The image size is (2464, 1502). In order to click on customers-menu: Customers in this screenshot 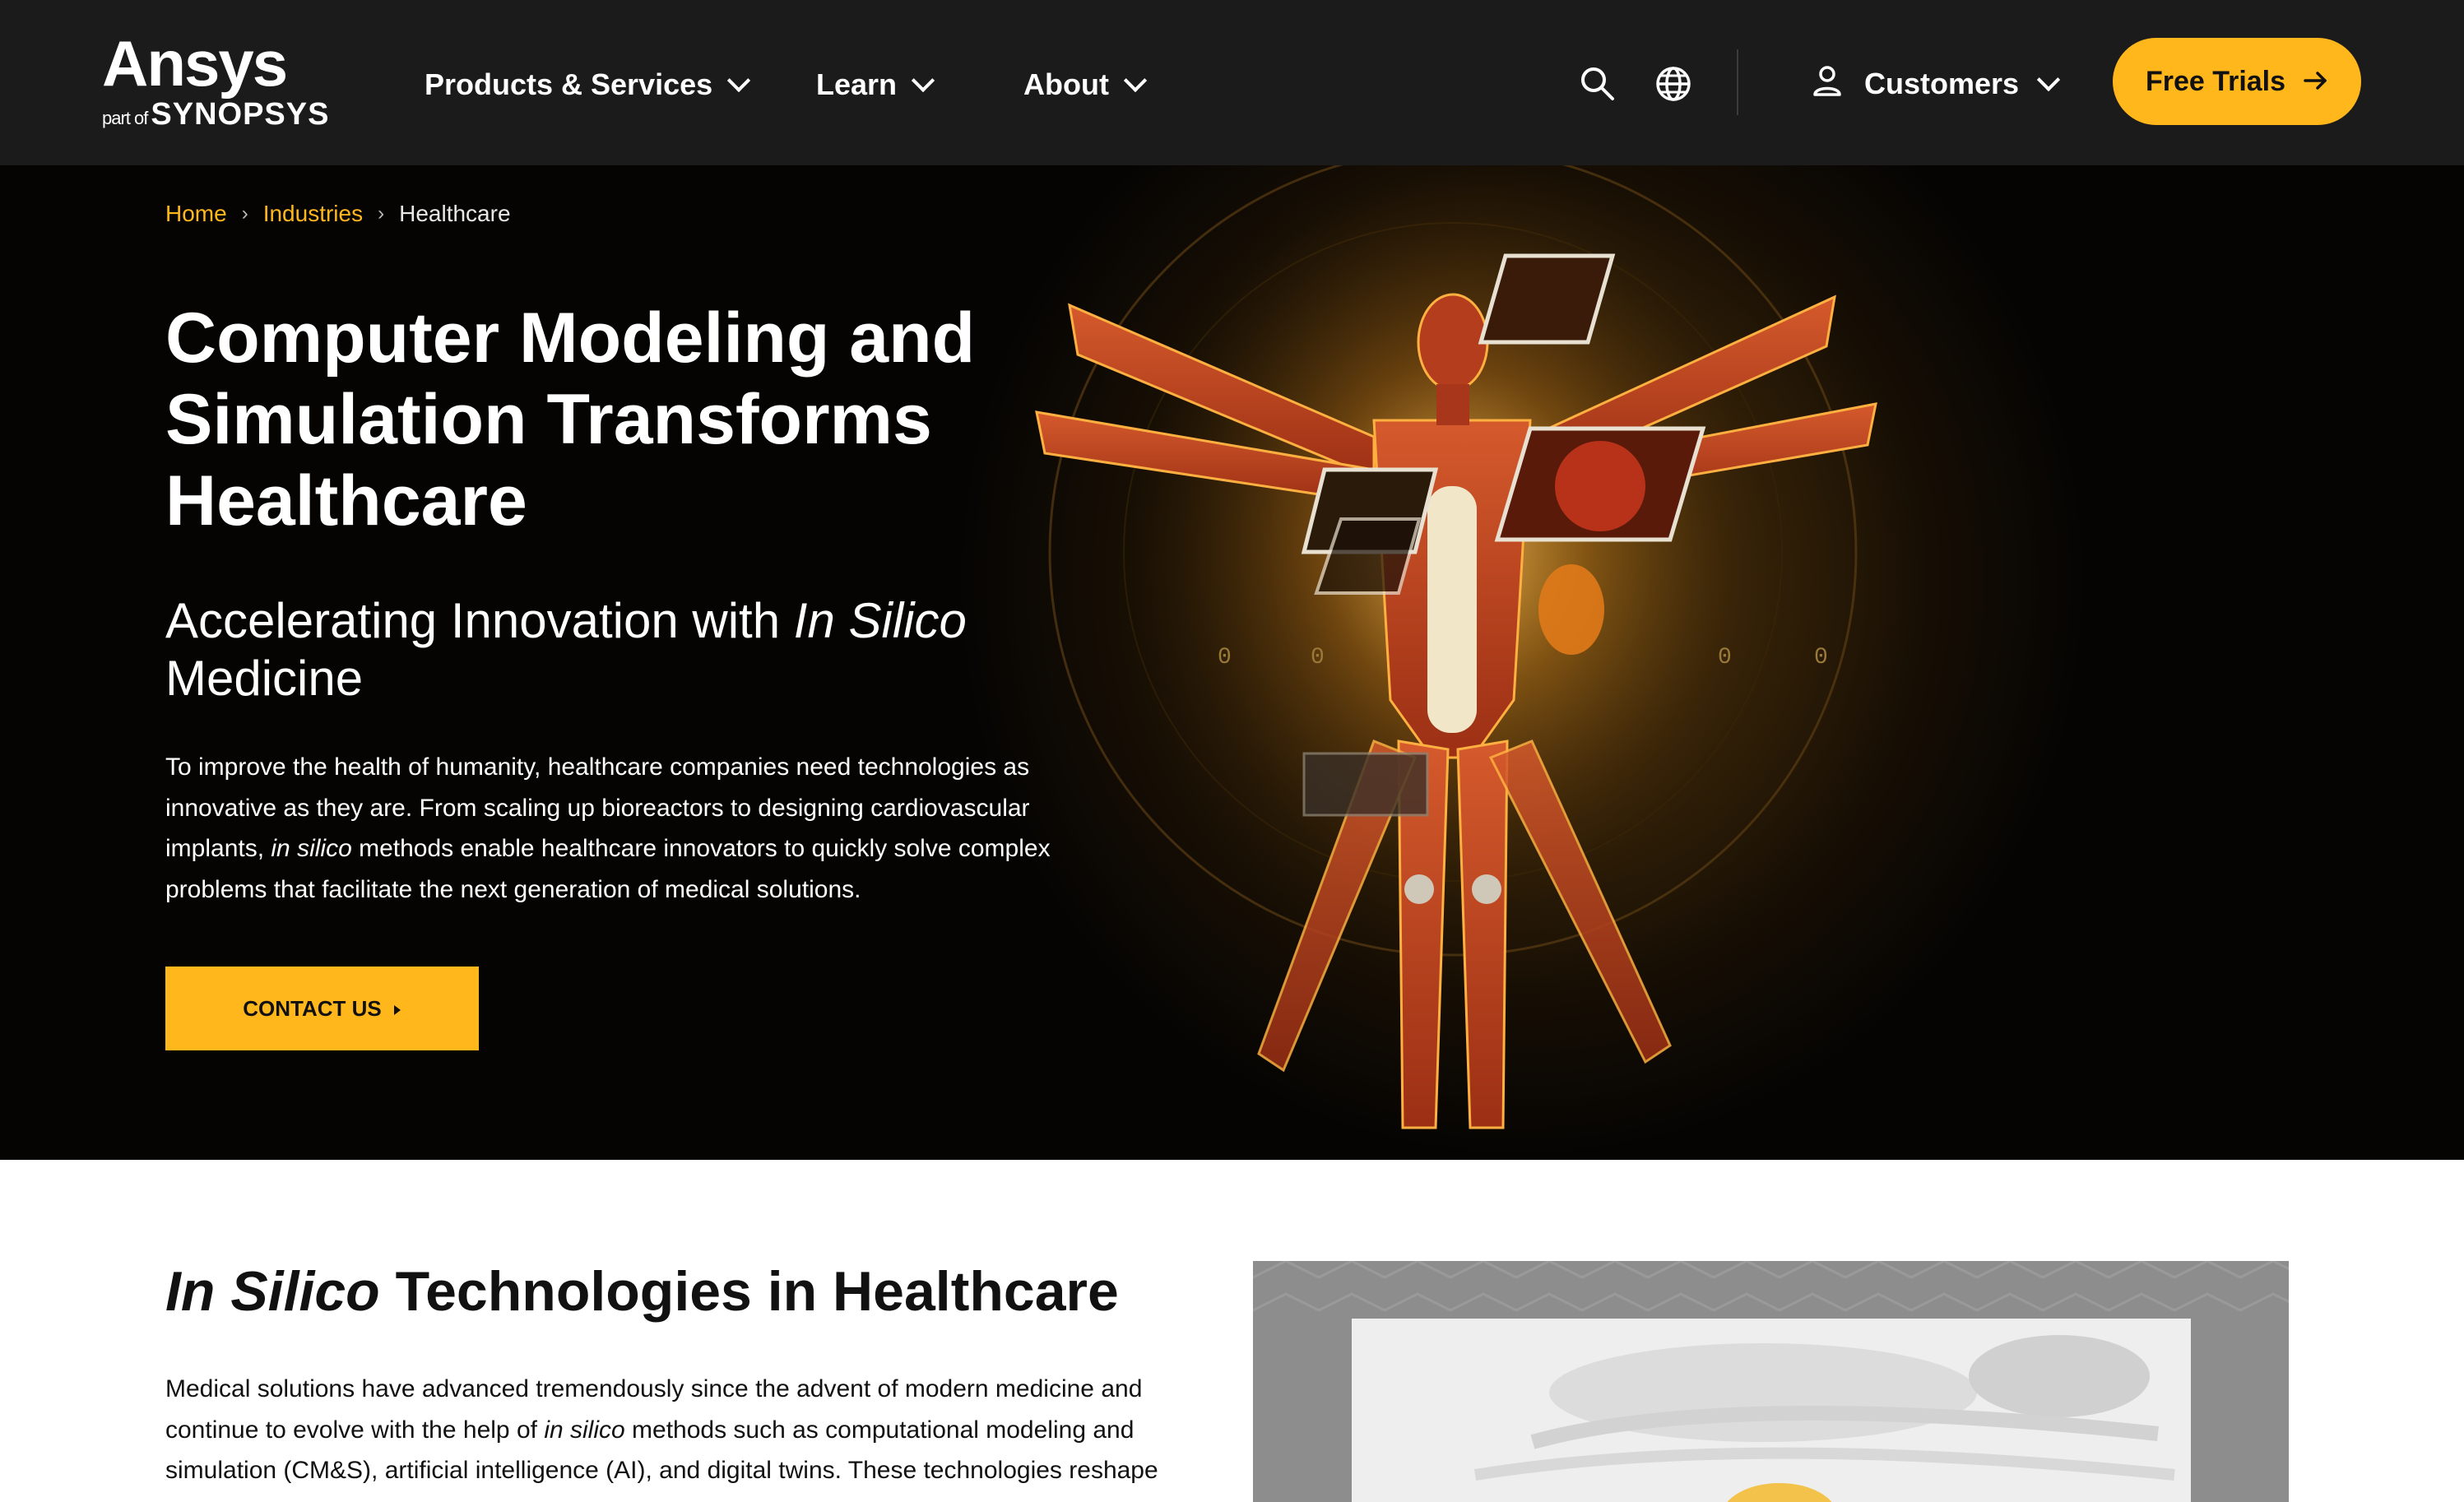, I will do `click(1936, 84)`.